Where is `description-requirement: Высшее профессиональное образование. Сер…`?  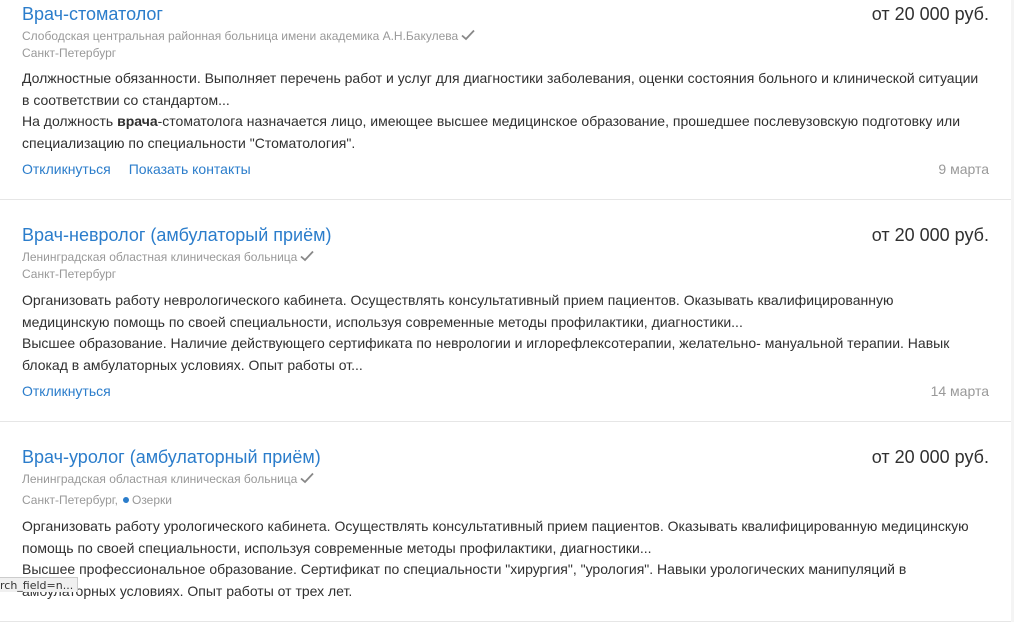
description-requirement: Высшее профессиональное образование. Сер… is located at coordinates (464, 580).